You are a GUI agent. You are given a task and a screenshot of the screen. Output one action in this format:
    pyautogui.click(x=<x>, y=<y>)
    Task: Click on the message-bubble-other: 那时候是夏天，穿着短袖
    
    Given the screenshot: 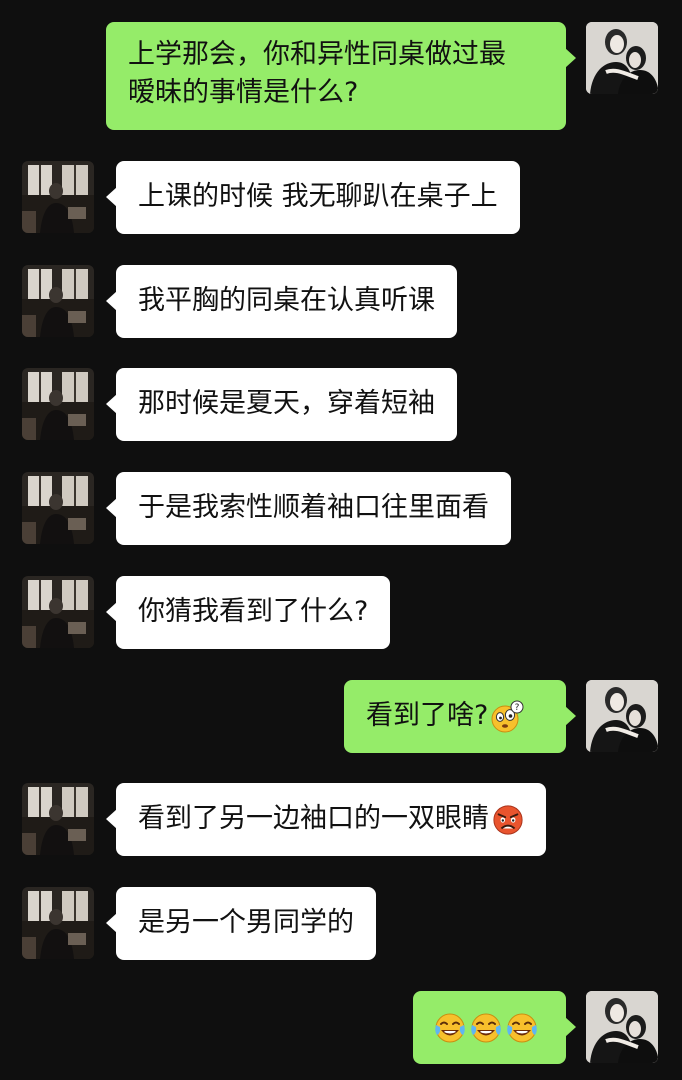 What is the action you would take?
    pyautogui.click(x=281, y=404)
    